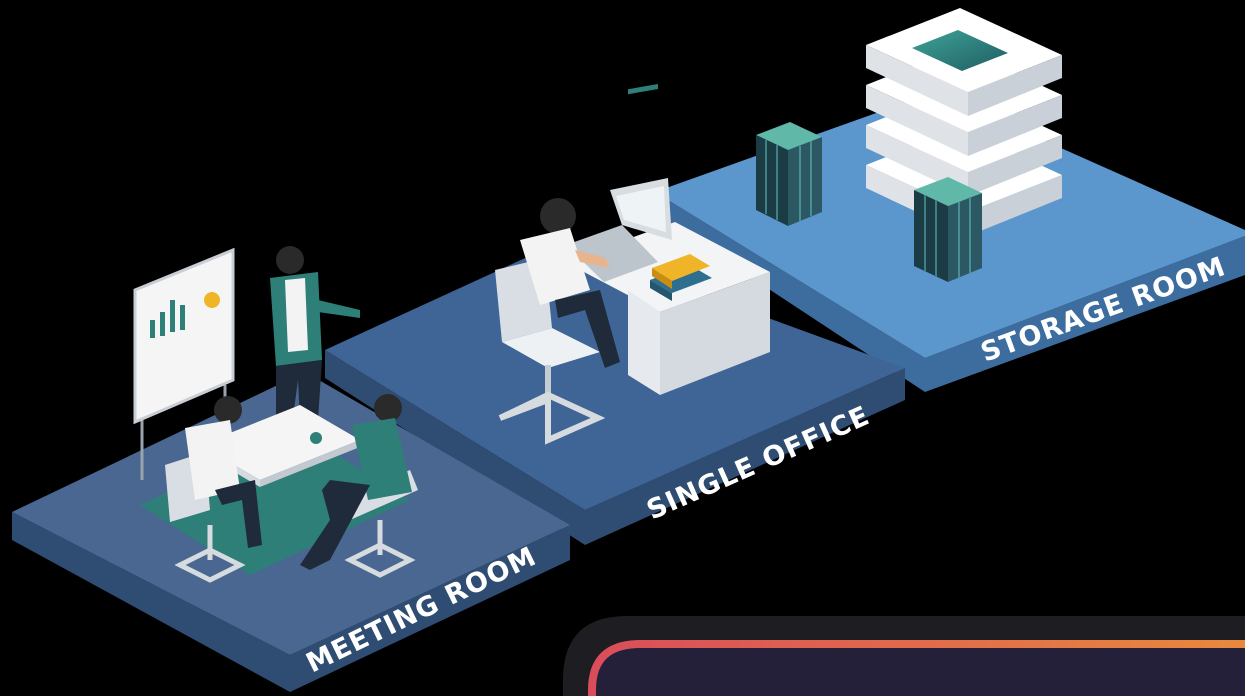 The image size is (1245, 696). Describe the element at coordinates (948, 229) in the screenshot. I see `storage-column-right` at that location.